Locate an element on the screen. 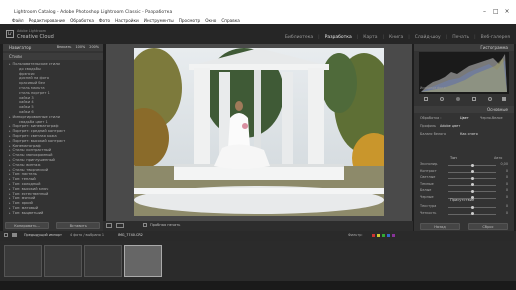  presets-header: Стили is located at coordinates (53, 56).